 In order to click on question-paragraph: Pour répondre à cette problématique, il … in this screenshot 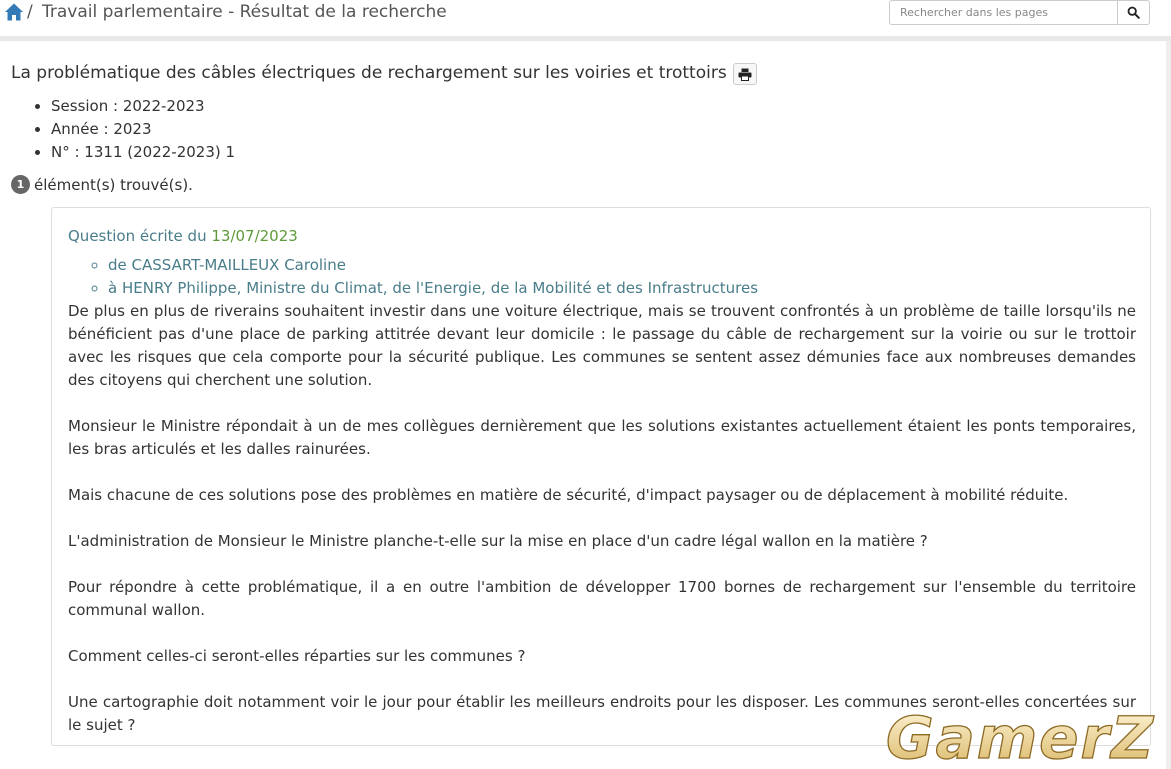, I will do `click(602, 598)`.